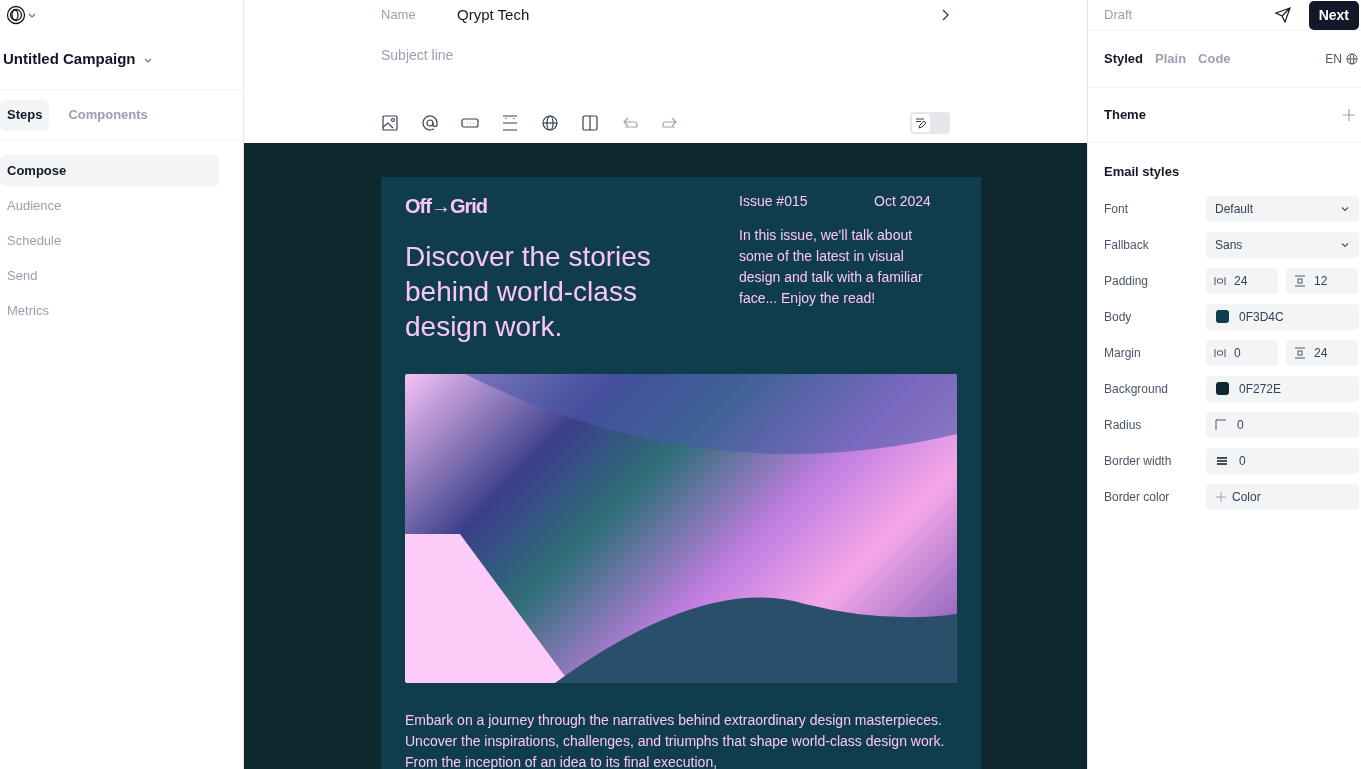 This screenshot has height=769, width=1361. What do you see at coordinates (510, 122) in the screenshot?
I see `spacer-icon` at bounding box center [510, 122].